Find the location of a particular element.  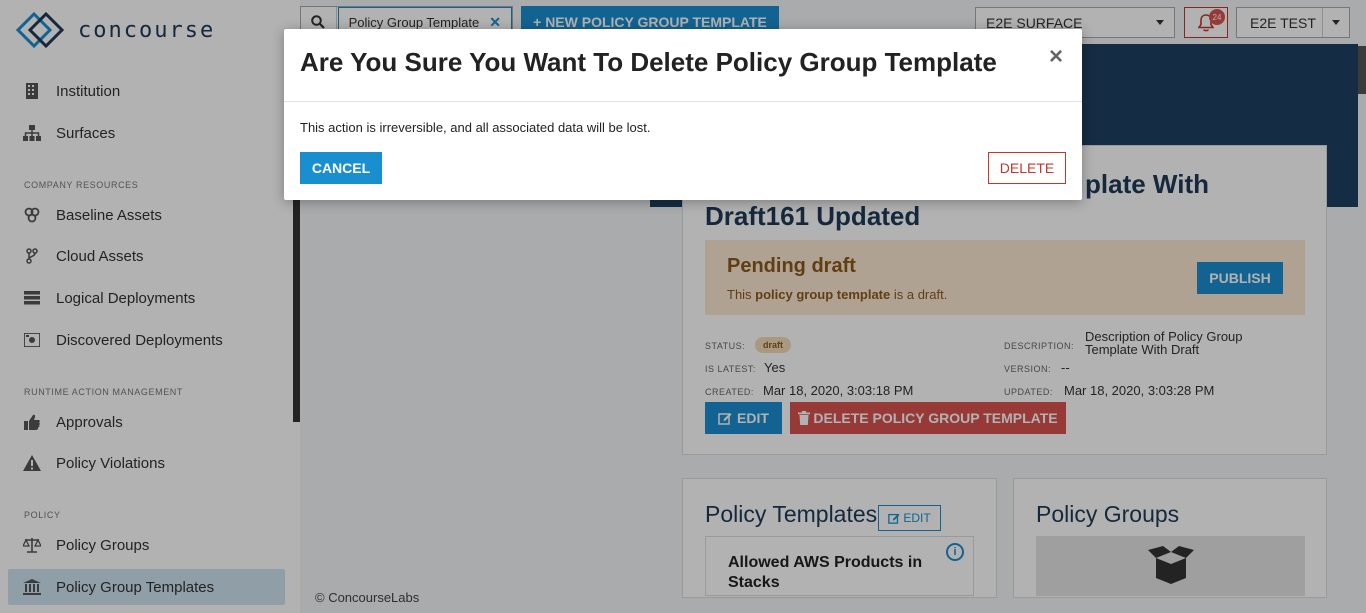

confirm-delete-button: DELETE is located at coordinates (1027, 168).